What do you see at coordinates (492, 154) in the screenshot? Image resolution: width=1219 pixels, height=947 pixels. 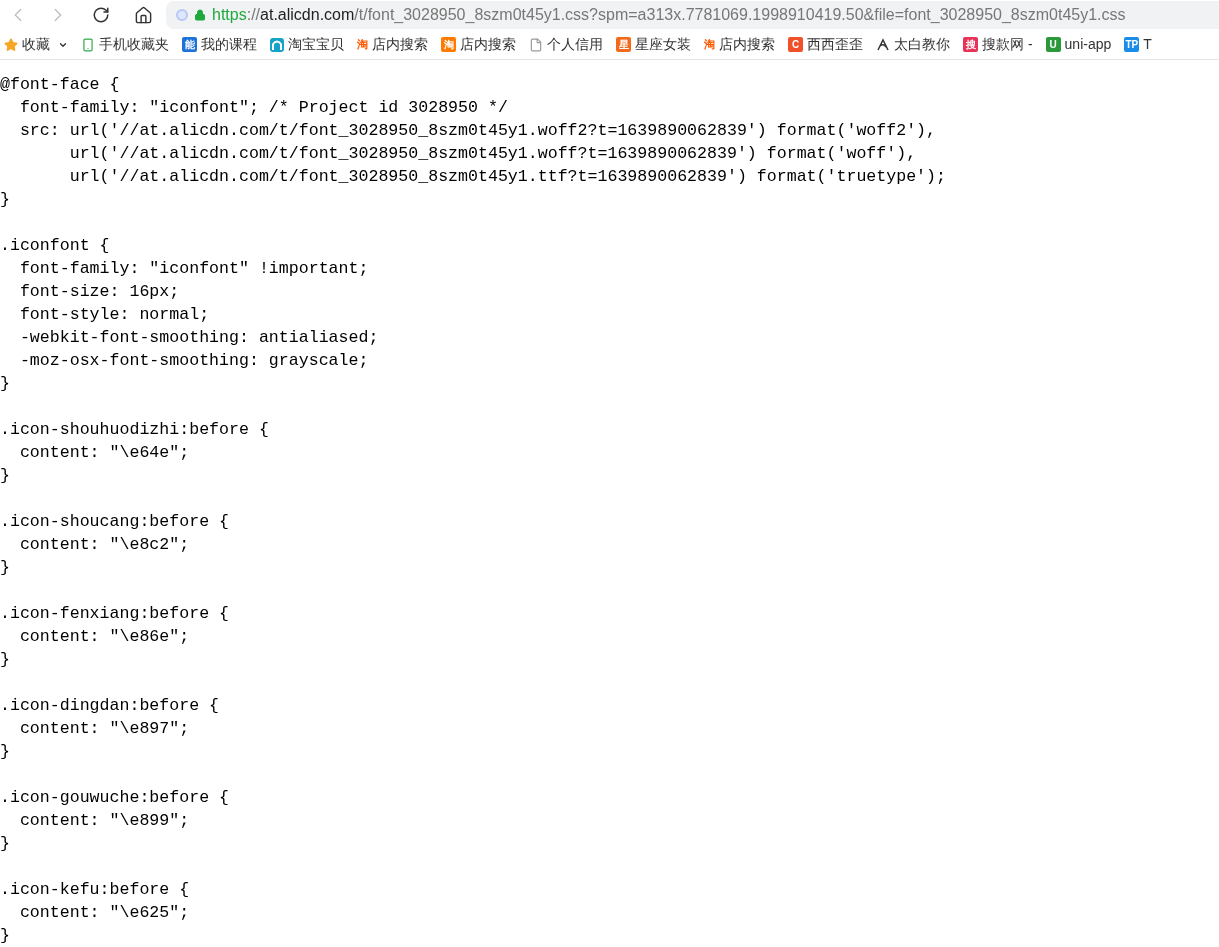 I see `code-line: url('//at.alicdn.com/t/font_3028950_8szm0t45y1.woff?t=1639890062839') format('woff'),` at bounding box center [492, 154].